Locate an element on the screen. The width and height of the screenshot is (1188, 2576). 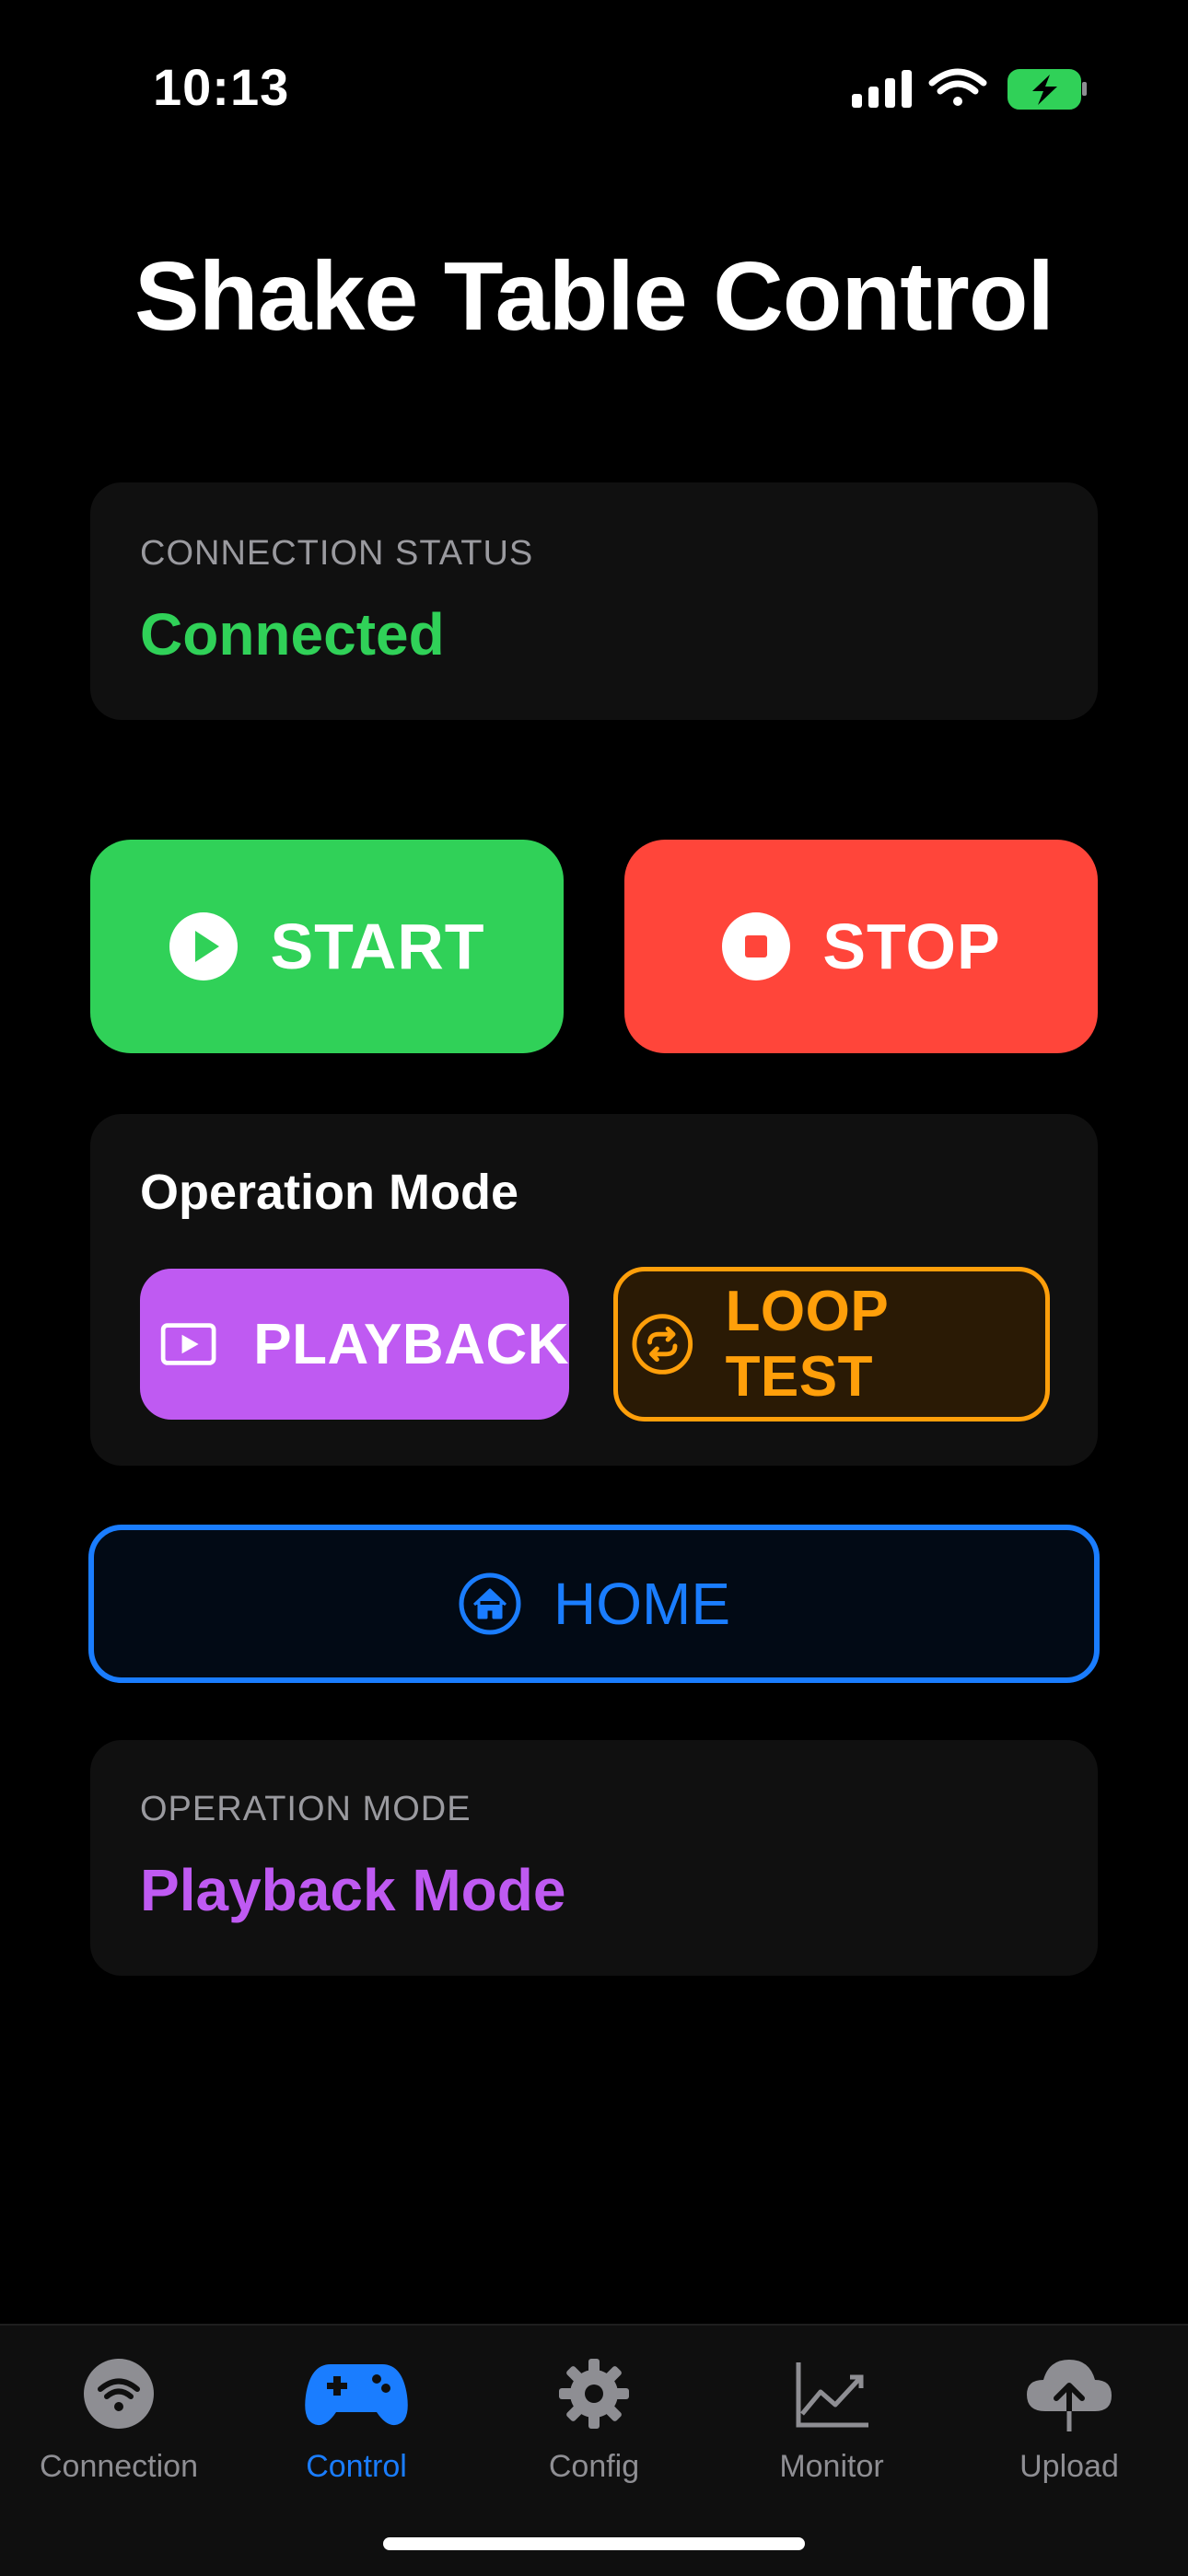
playback-mode-button: PLAYBACK is located at coordinates (354, 1344).